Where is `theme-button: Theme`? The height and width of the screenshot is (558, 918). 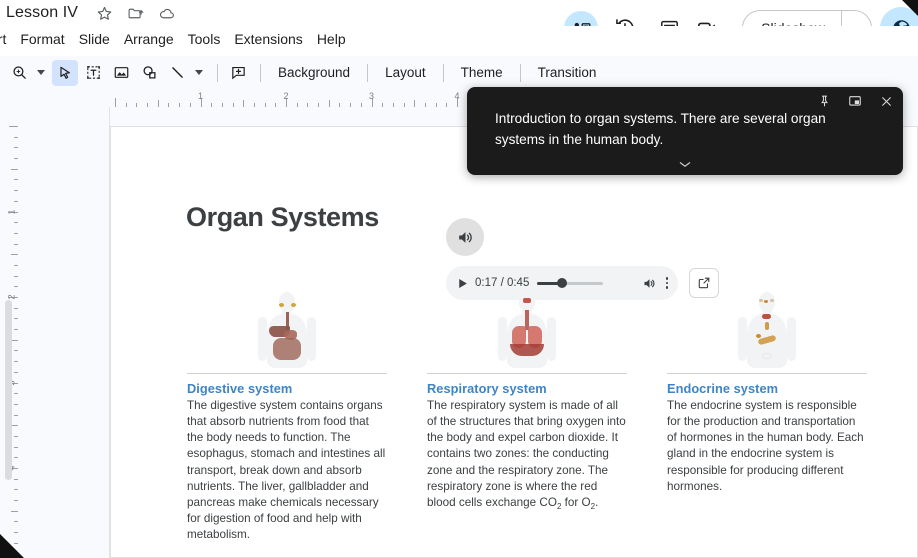
theme-button: Theme is located at coordinates (482, 72).